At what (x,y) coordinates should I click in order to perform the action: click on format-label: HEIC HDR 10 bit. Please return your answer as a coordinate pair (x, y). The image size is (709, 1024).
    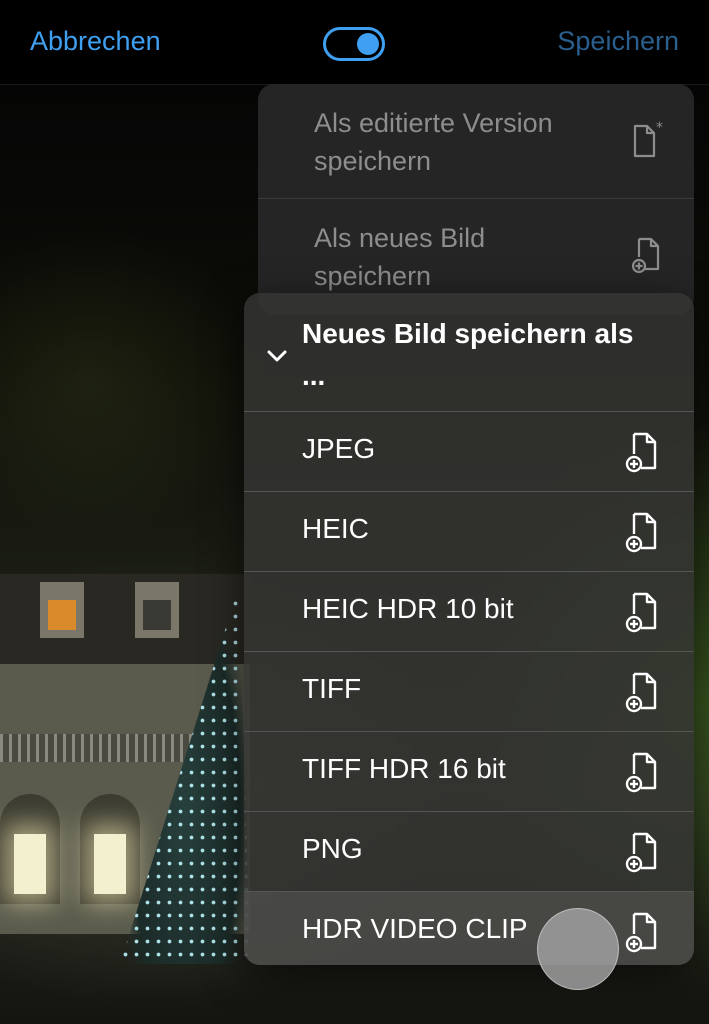
    Looking at the image, I should click on (408, 608).